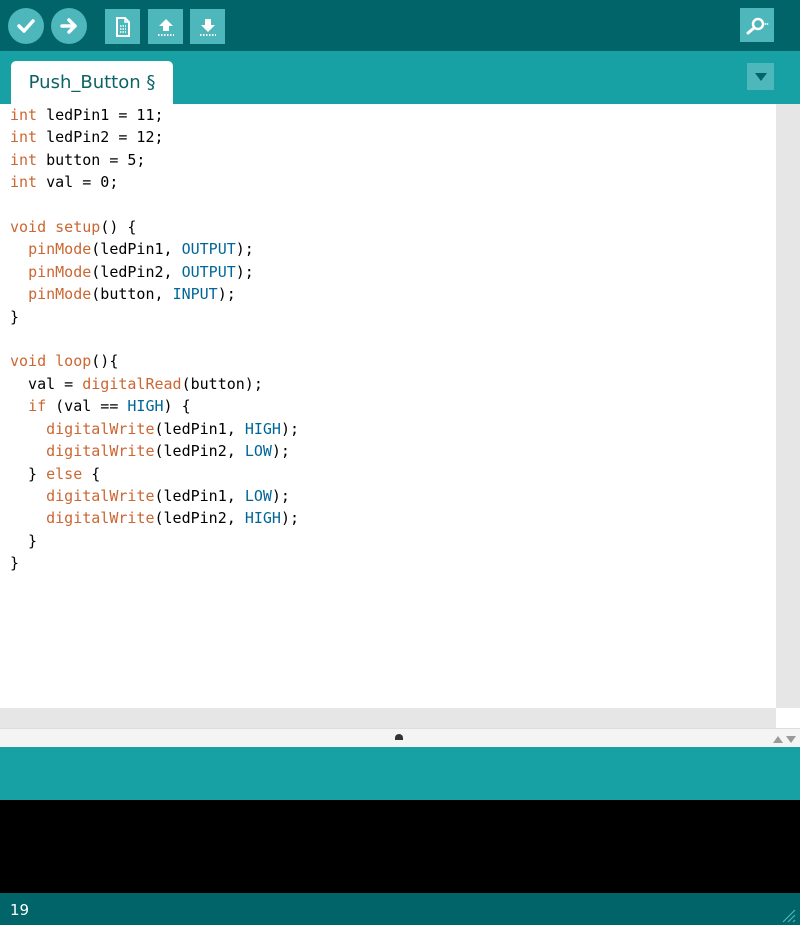 The image size is (800, 925). I want to click on new-button, so click(122, 26).